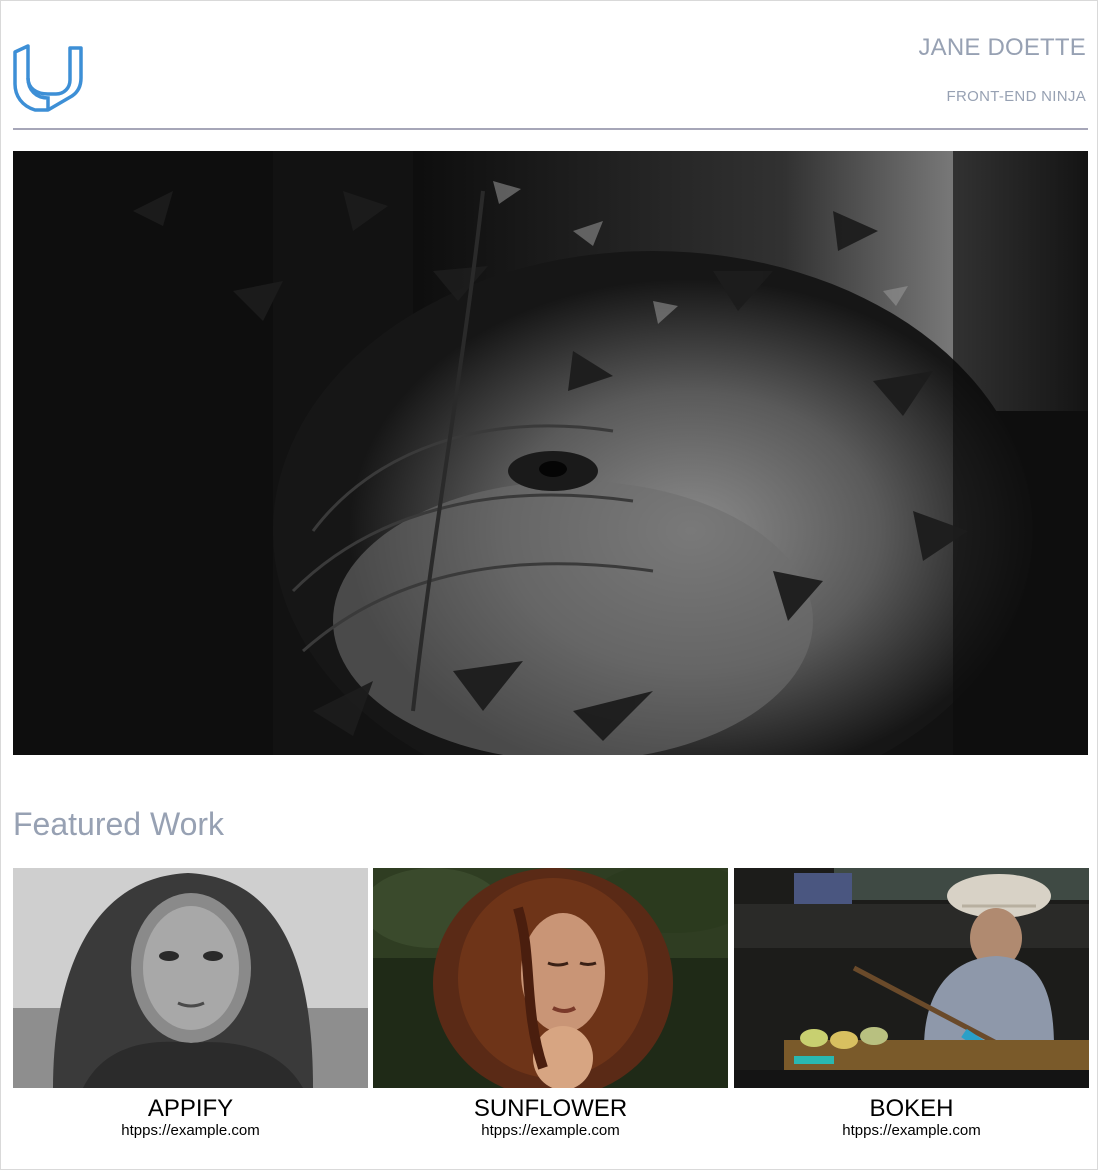 The height and width of the screenshot is (1170, 1098). Describe the element at coordinates (190, 1108) in the screenshot. I see `card-title: APPIFY` at that location.